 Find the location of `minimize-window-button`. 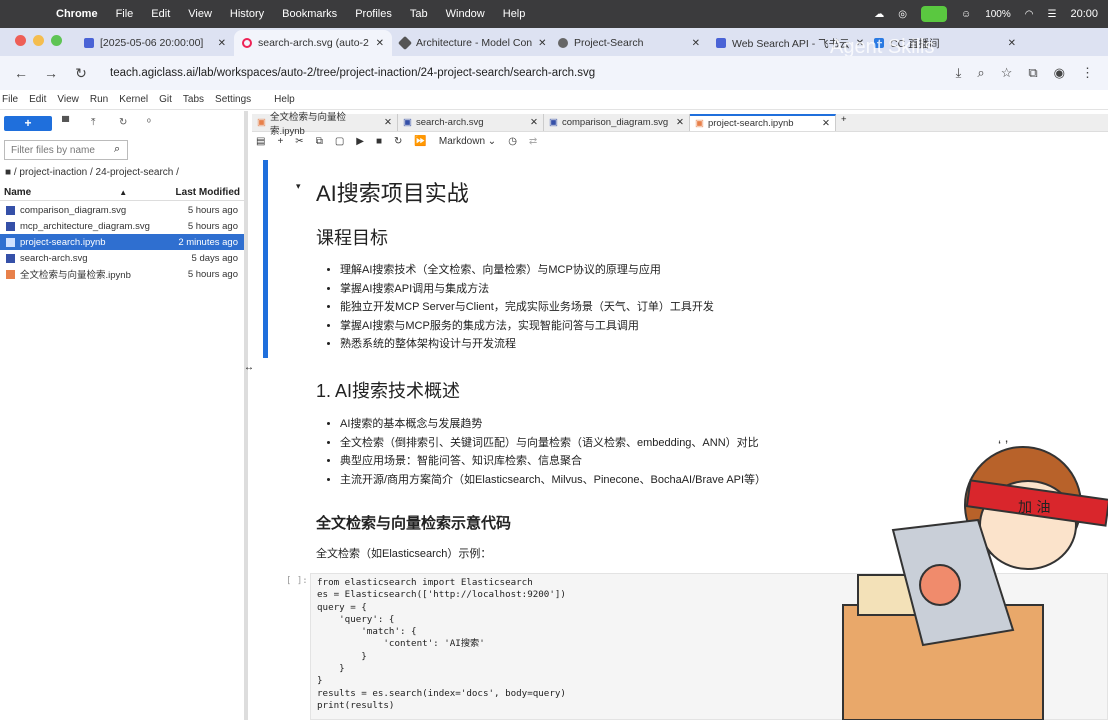

minimize-window-button is located at coordinates (38, 40).